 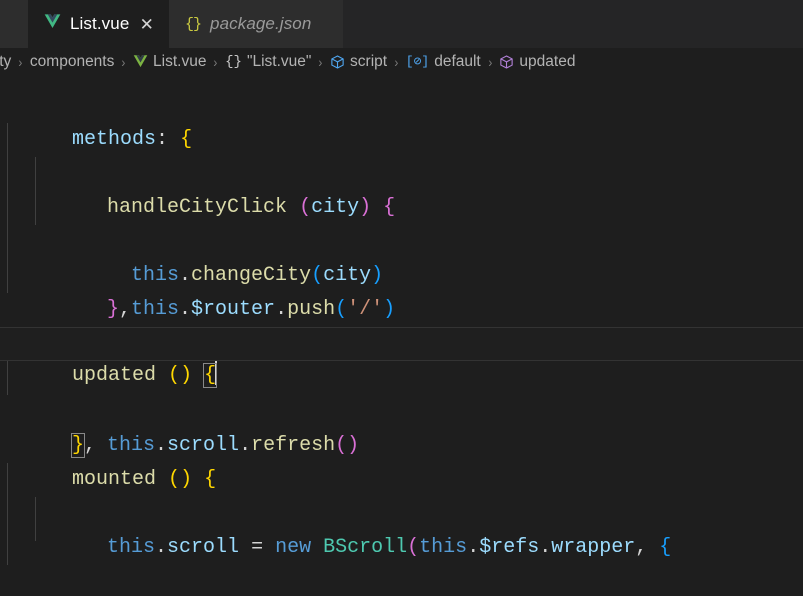 What do you see at coordinates (573, 24) in the screenshot?
I see `tab-bar-empty-area` at bounding box center [573, 24].